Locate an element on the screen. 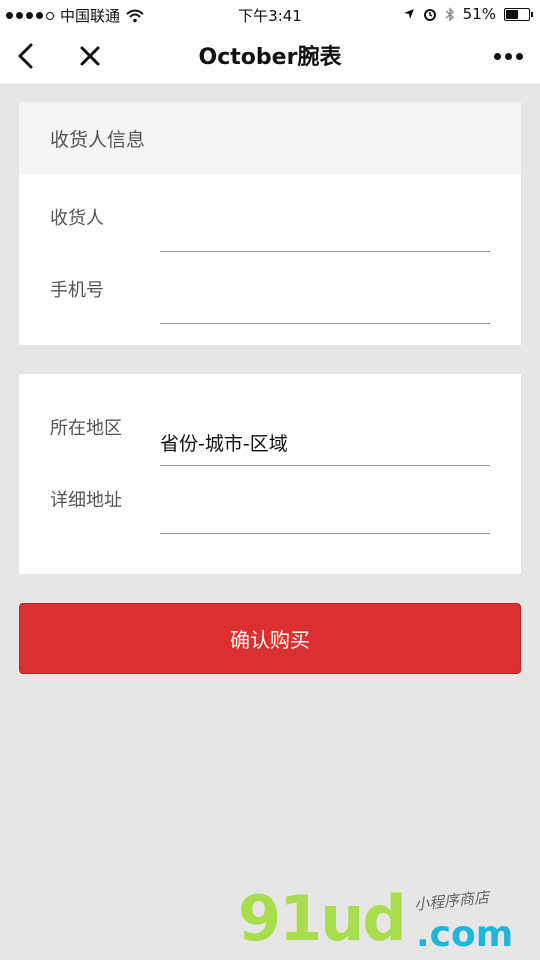 Image resolution: width=540 pixels, height=960 pixels. carrier-name: 中国联通 is located at coordinates (90, 16).